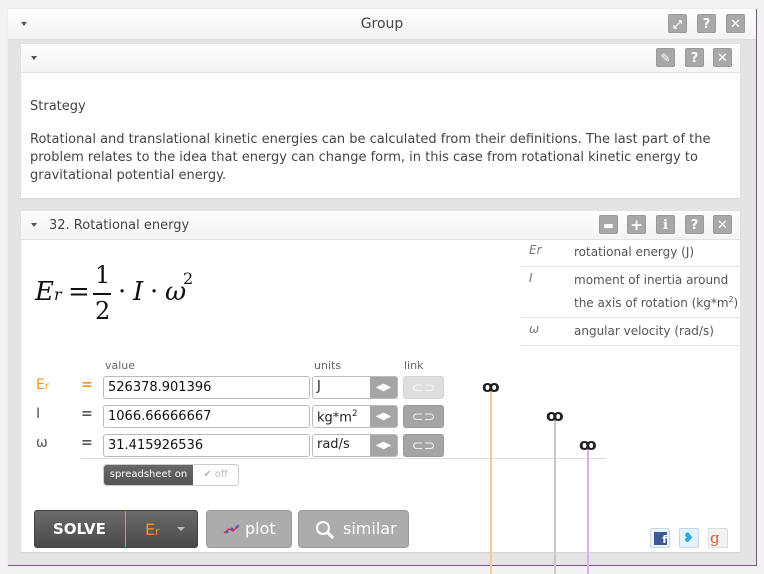  I want to click on plot-icon, so click(231, 529).